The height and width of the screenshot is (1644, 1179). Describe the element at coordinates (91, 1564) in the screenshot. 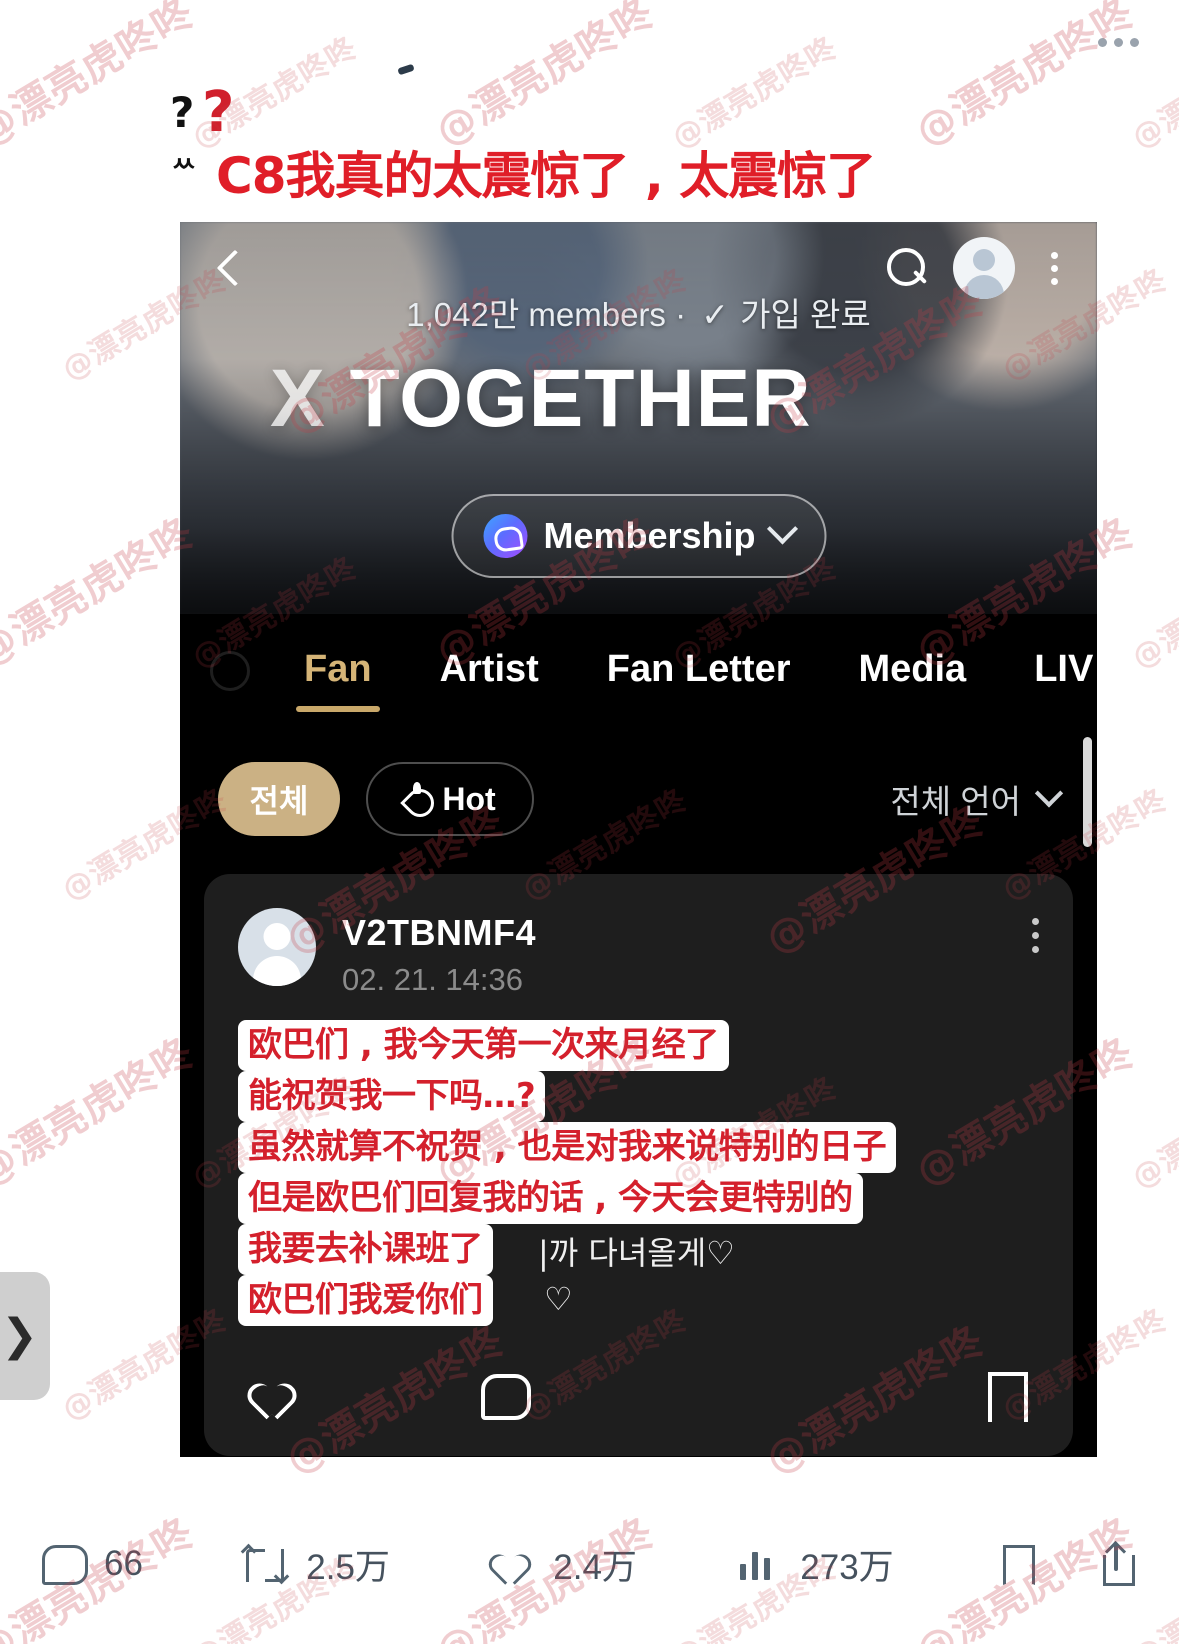

I see `reply-button: 66` at that location.